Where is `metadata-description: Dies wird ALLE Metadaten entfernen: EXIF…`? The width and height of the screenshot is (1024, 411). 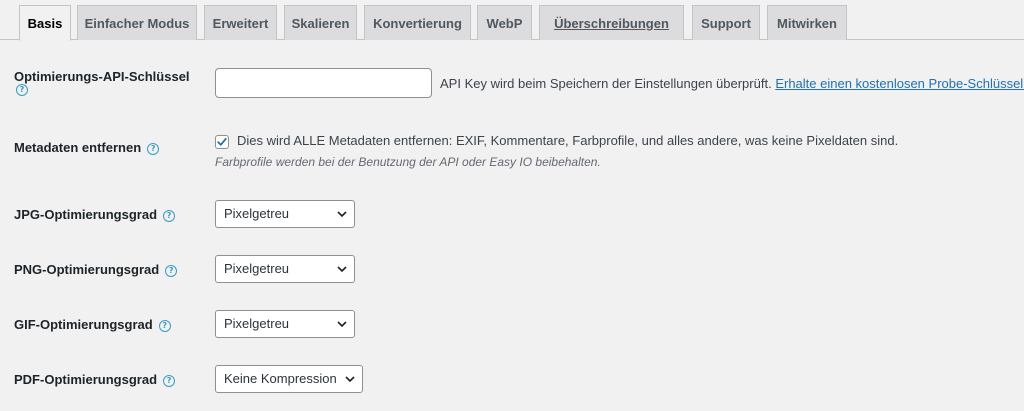
metadata-description: Dies wird ALLE Metadaten entfernen: EXIF… is located at coordinates (568, 140).